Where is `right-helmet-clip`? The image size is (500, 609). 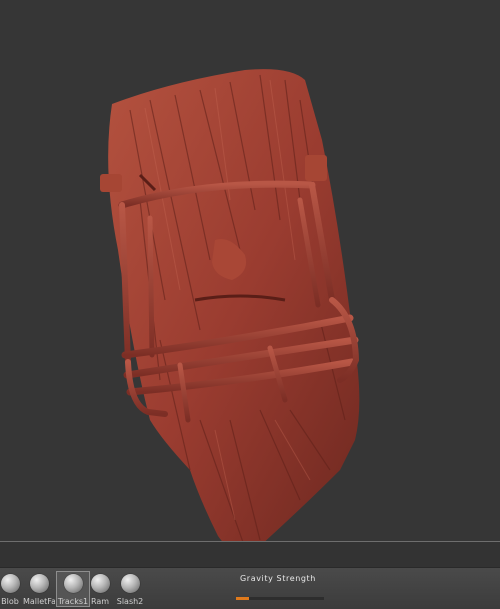 right-helmet-clip is located at coordinates (316, 168).